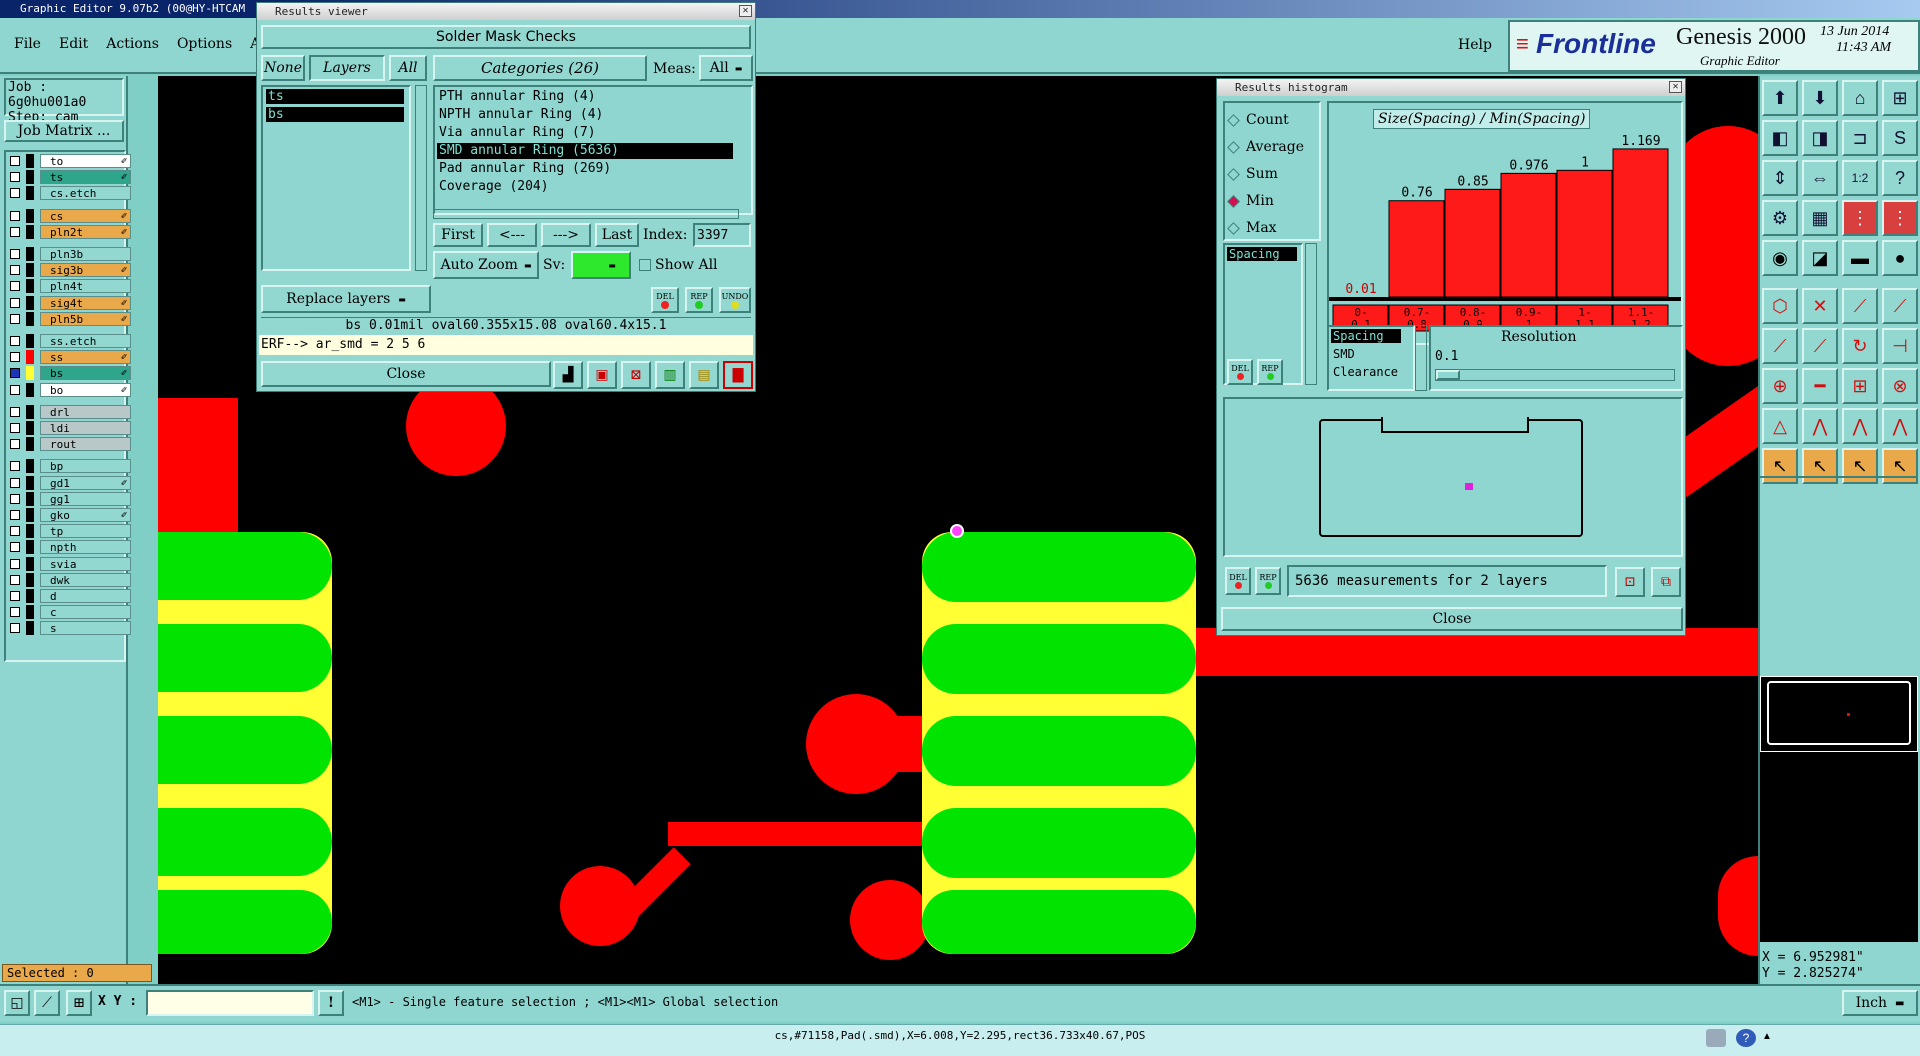 The width and height of the screenshot is (1920, 1056). I want to click on arc-icon: ⋀, so click(1860, 426).